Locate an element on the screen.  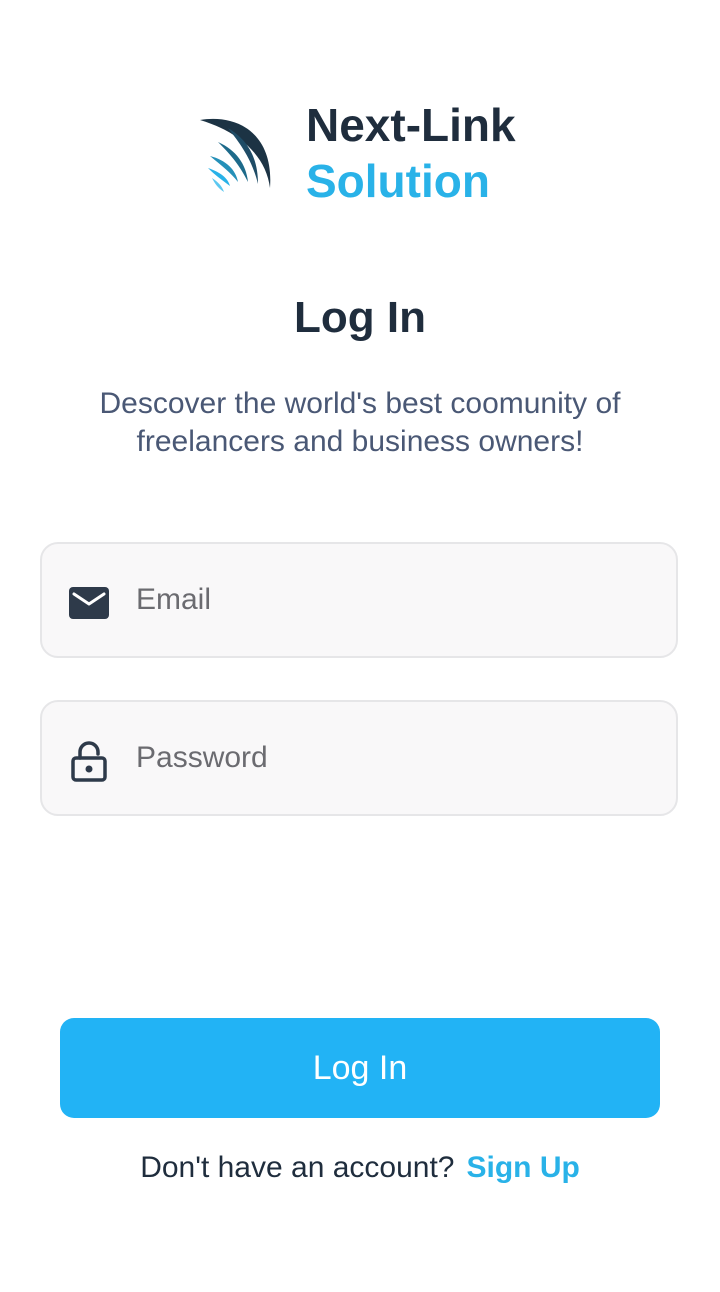
lock-icon is located at coordinates (89, 761).